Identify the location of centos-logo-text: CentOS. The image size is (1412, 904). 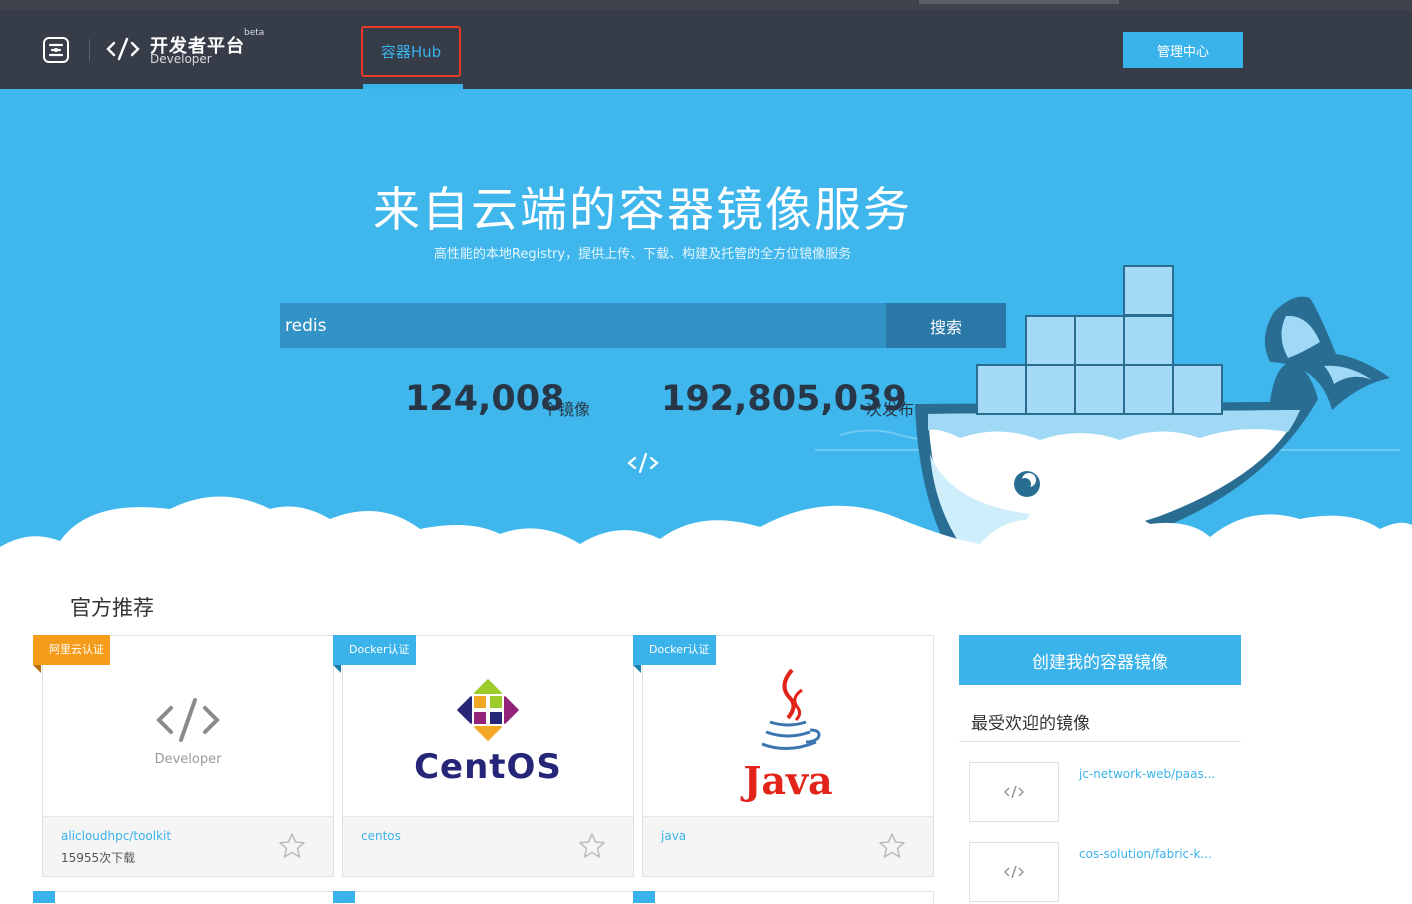
(488, 767).